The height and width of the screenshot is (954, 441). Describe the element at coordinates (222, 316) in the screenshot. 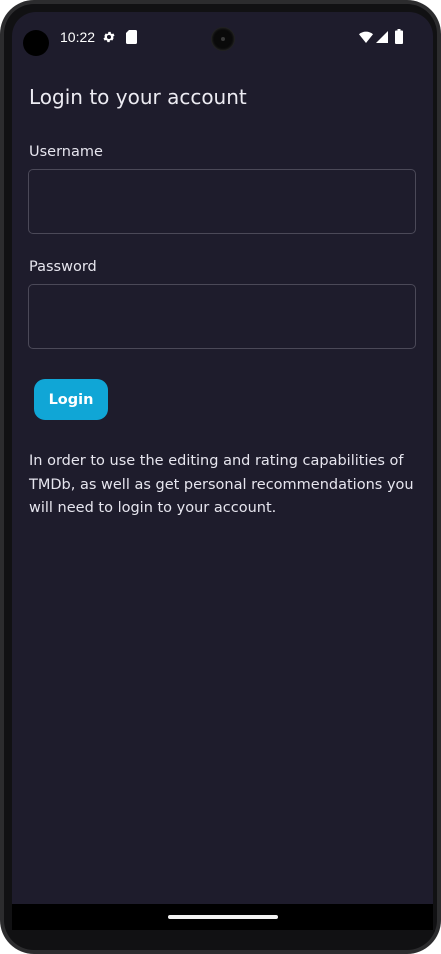

I see `password-field` at that location.